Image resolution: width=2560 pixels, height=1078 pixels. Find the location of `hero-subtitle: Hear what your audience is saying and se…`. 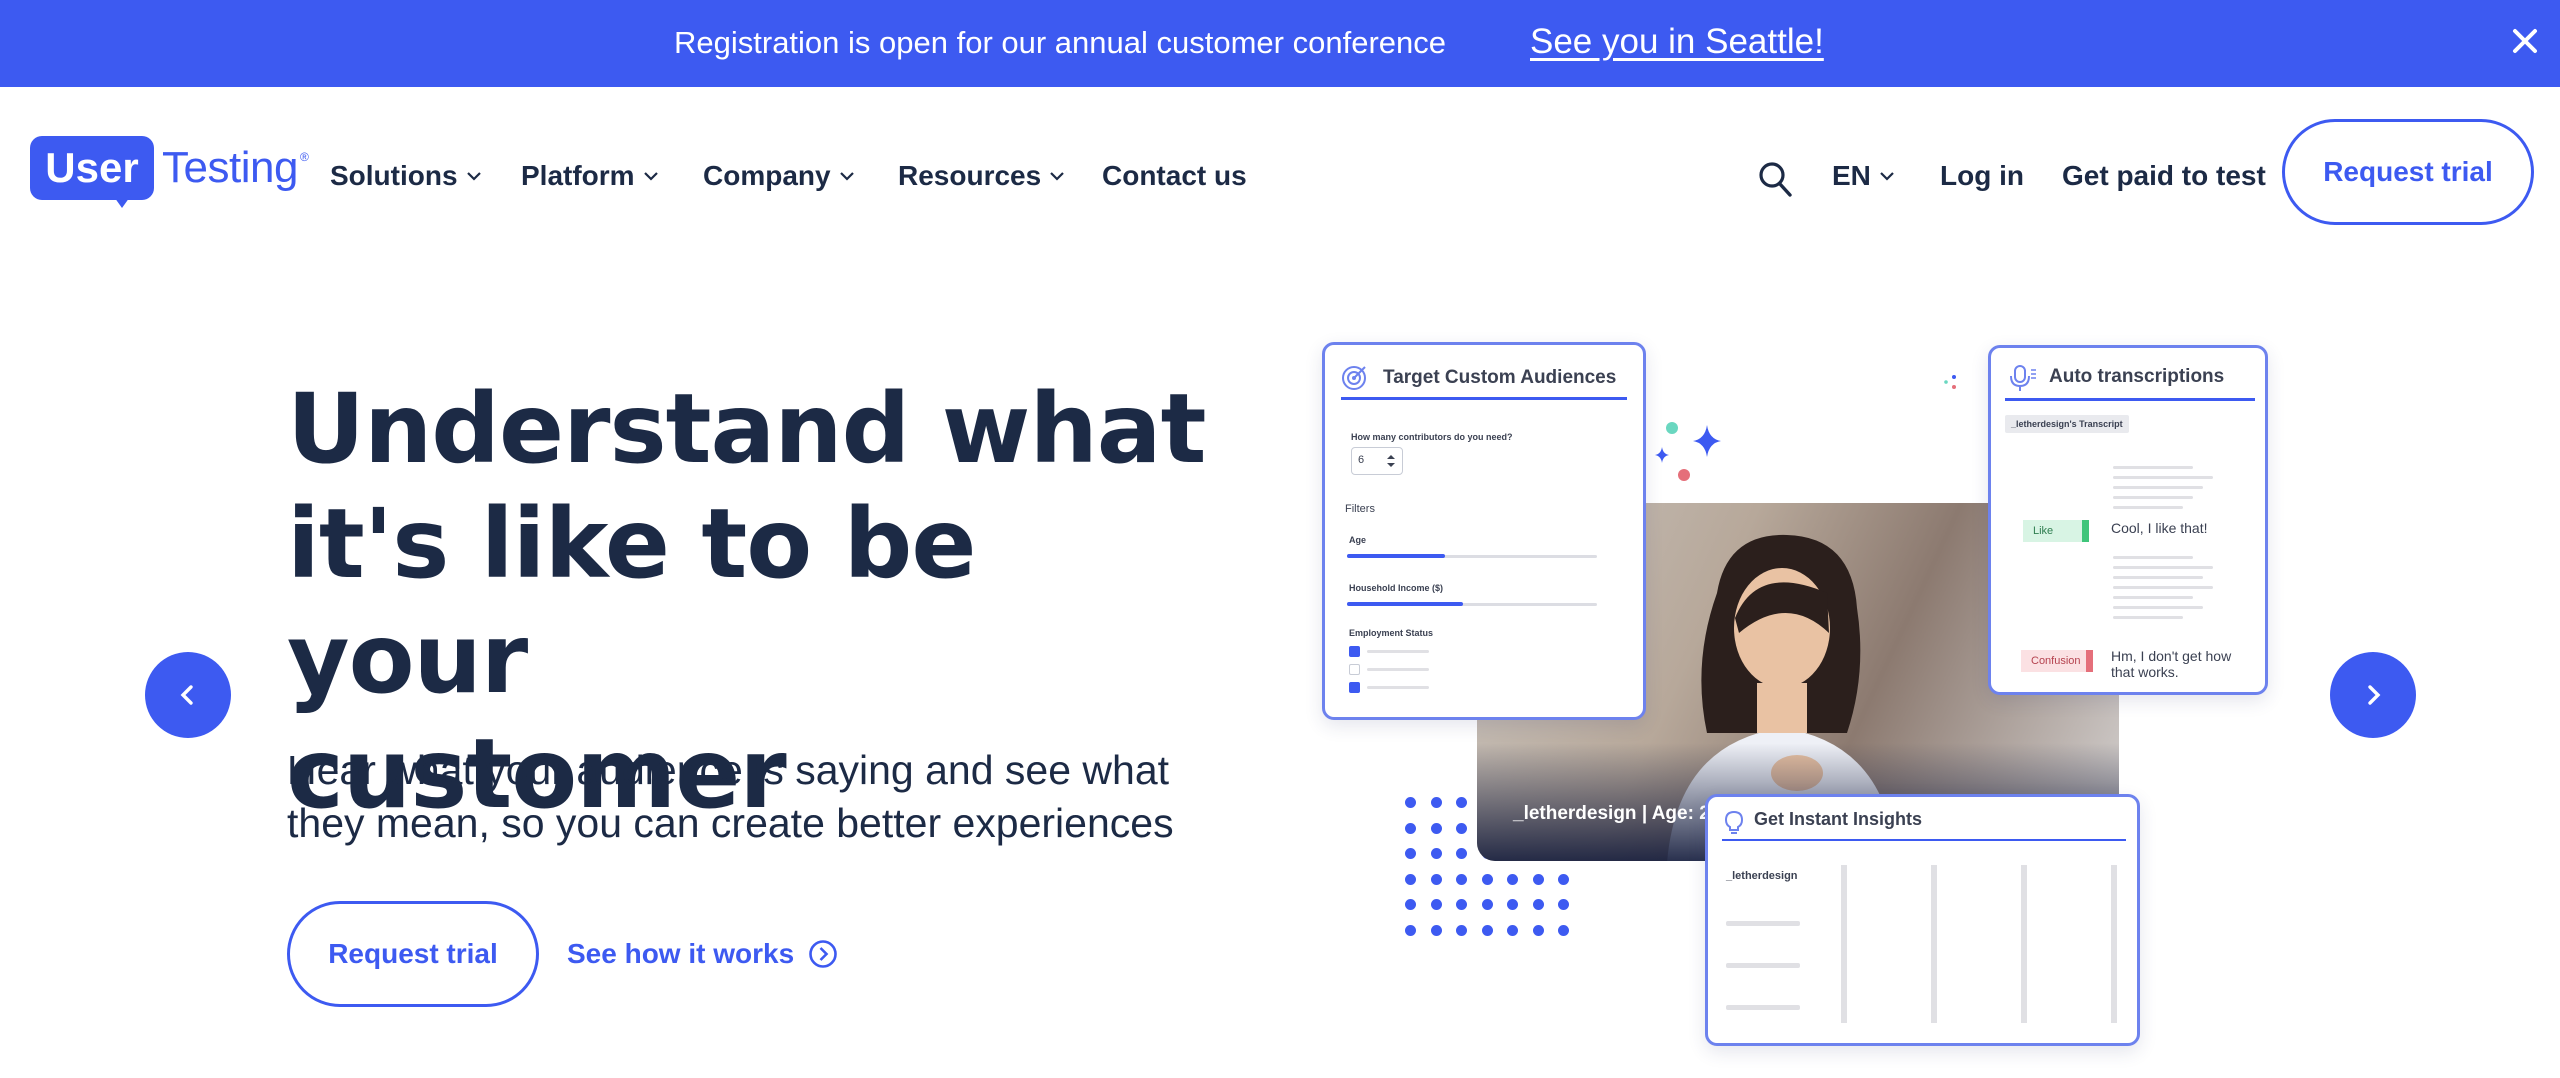

hero-subtitle: Hear what your audience is saying and se… is located at coordinates (767, 797).